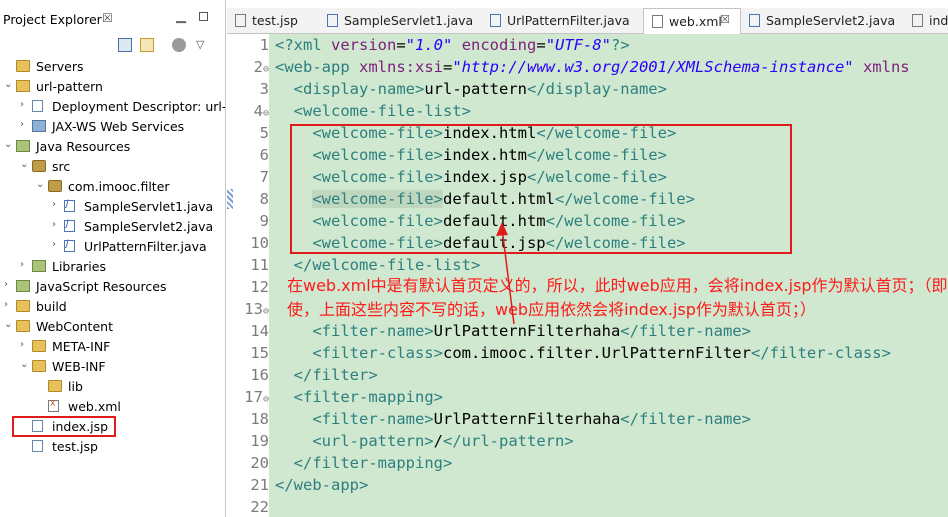 The width and height of the screenshot is (948, 517). I want to click on project-explorer-header: Project Explorer ☒ ▁, so click(112, 20).